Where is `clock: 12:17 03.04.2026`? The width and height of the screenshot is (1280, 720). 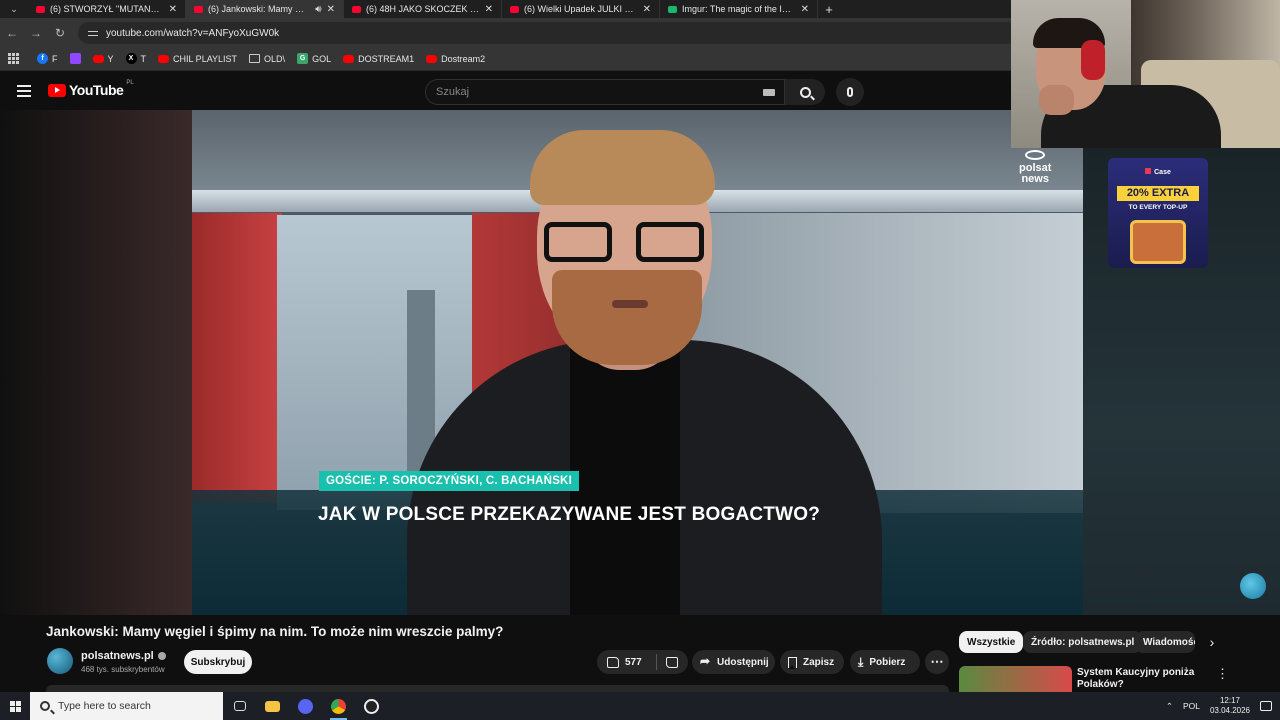 clock: 12:17 03.04.2026 is located at coordinates (1230, 706).